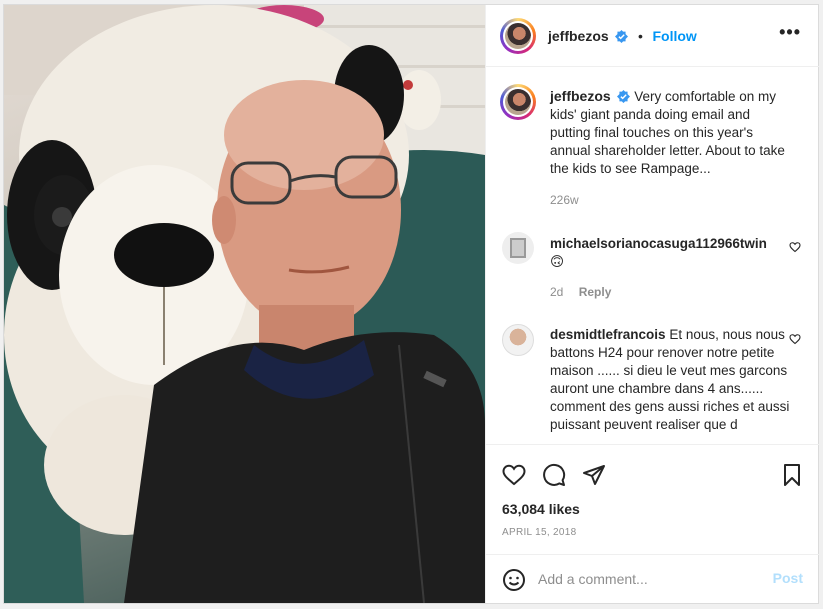  Describe the element at coordinates (652, 499) in the screenshot. I see `post-actions: 63,084 likes APRIL 15, 2018` at that location.